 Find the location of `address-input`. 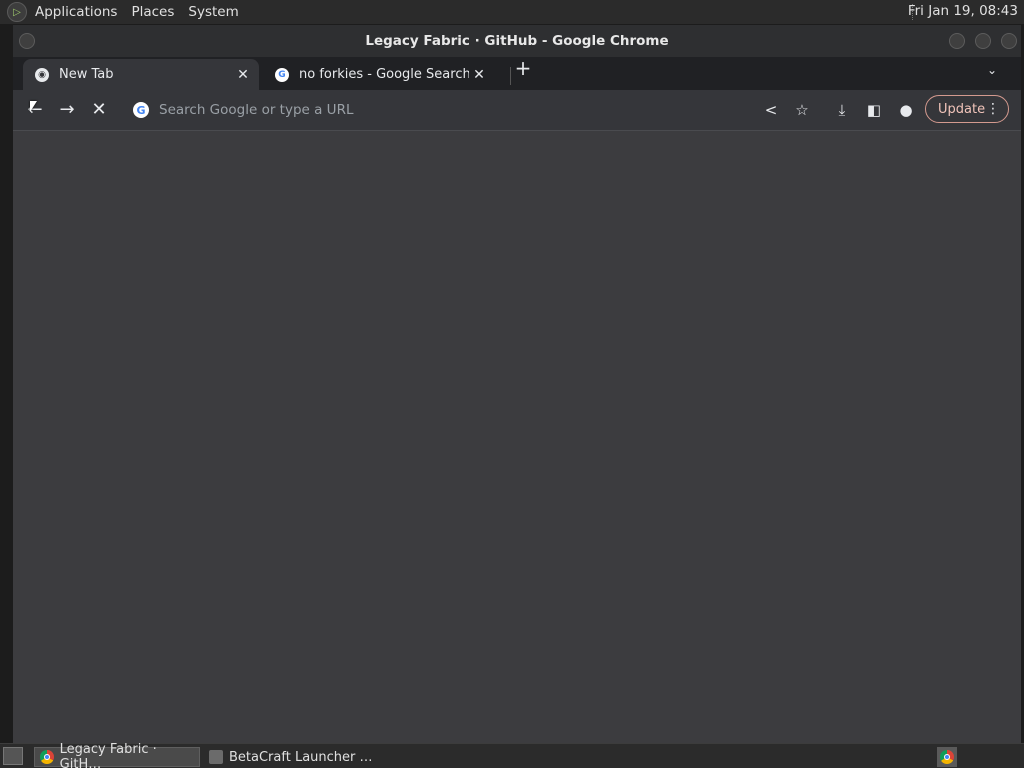

address-input is located at coordinates (451, 110).